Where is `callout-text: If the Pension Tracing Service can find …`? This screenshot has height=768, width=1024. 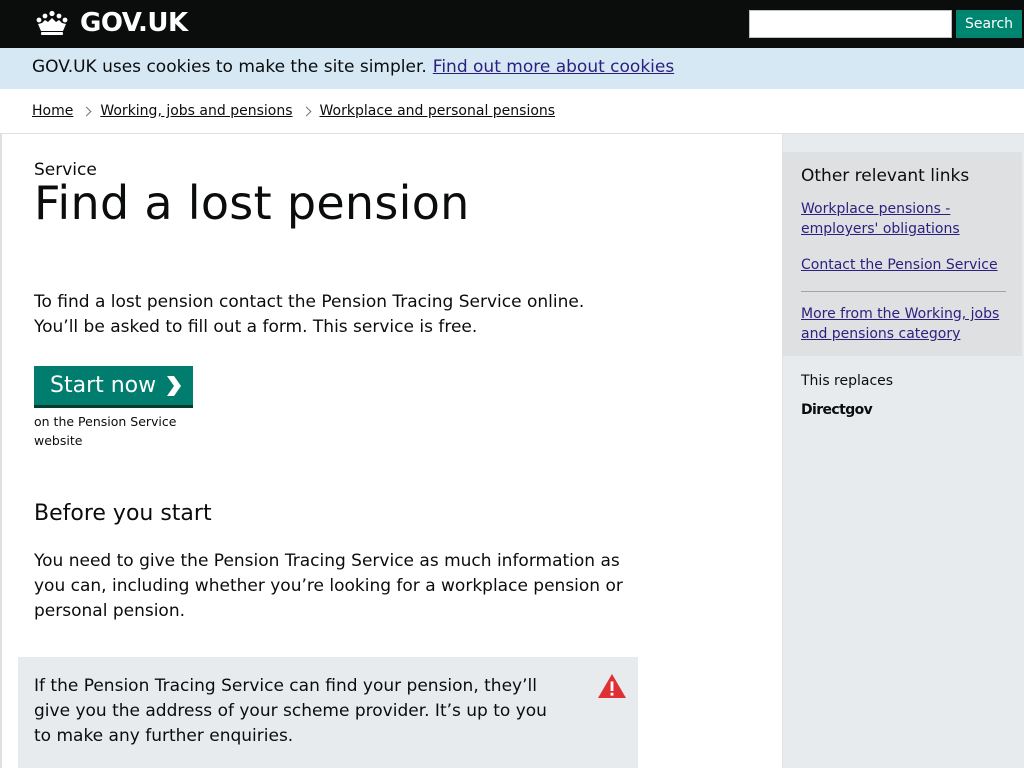 callout-text: If the Pension Tracing Service can find … is located at coordinates (290, 711).